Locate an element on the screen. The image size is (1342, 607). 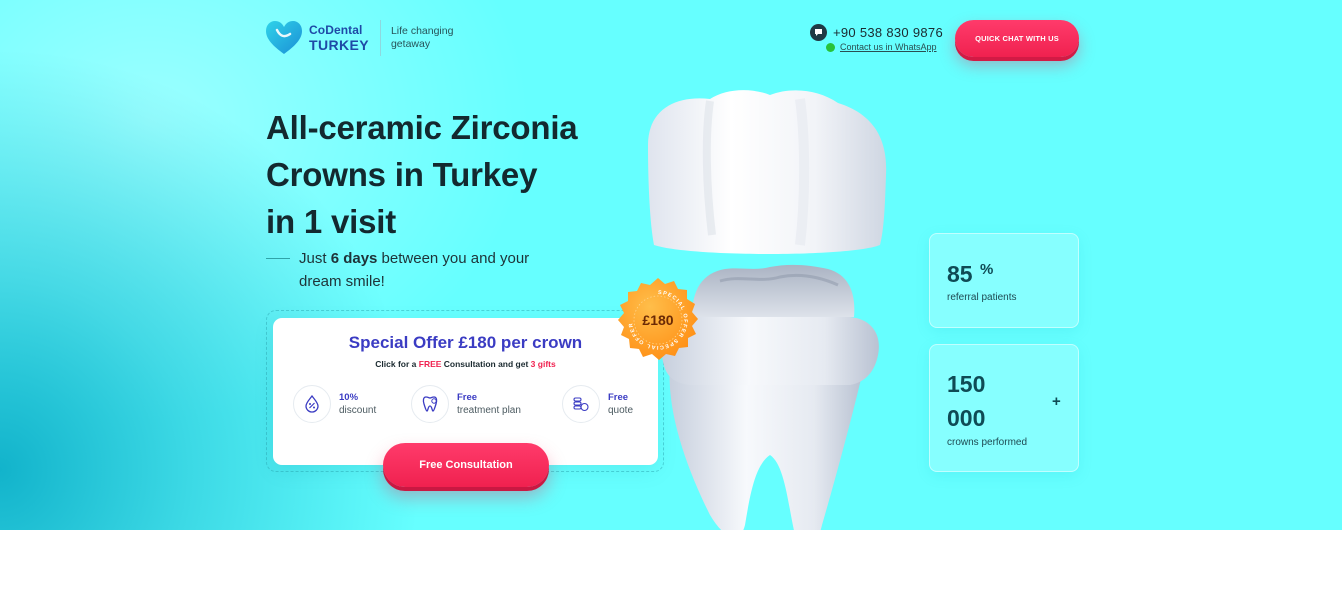
stat-referral: 85 % referral patients is located at coordinates (1004, 280).